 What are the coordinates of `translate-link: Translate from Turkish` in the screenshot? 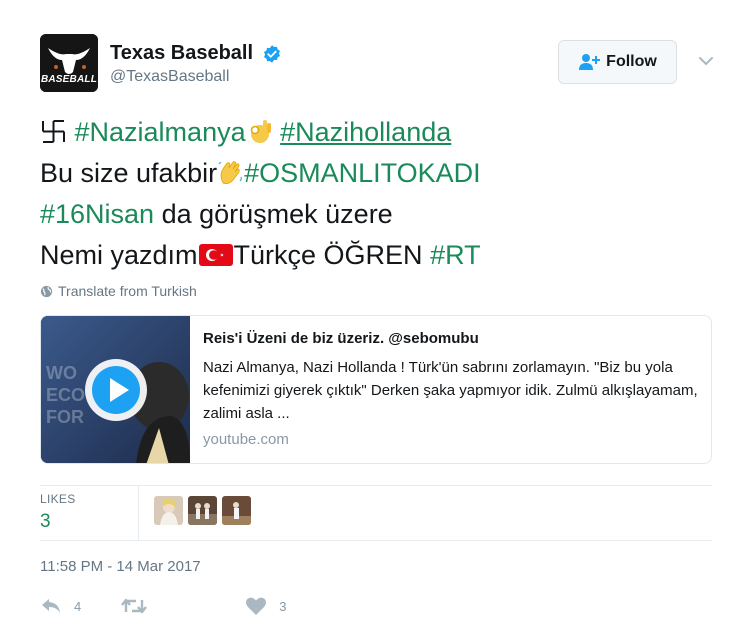 It's located at (118, 291).